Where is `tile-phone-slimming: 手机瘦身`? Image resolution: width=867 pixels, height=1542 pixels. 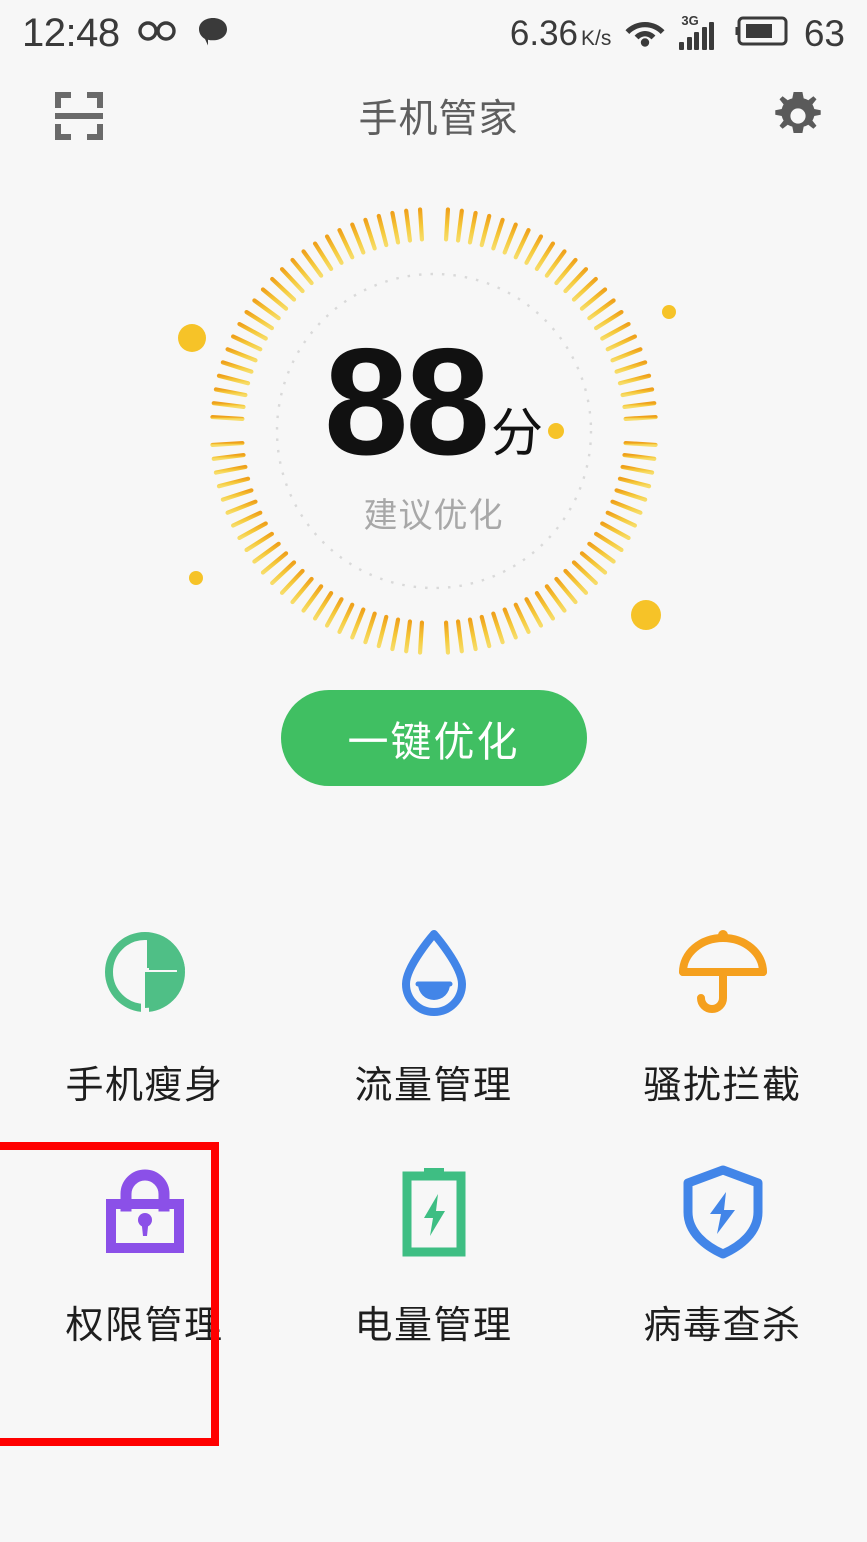 tile-phone-slimming: 手机瘦身 is located at coordinates (144, 1012).